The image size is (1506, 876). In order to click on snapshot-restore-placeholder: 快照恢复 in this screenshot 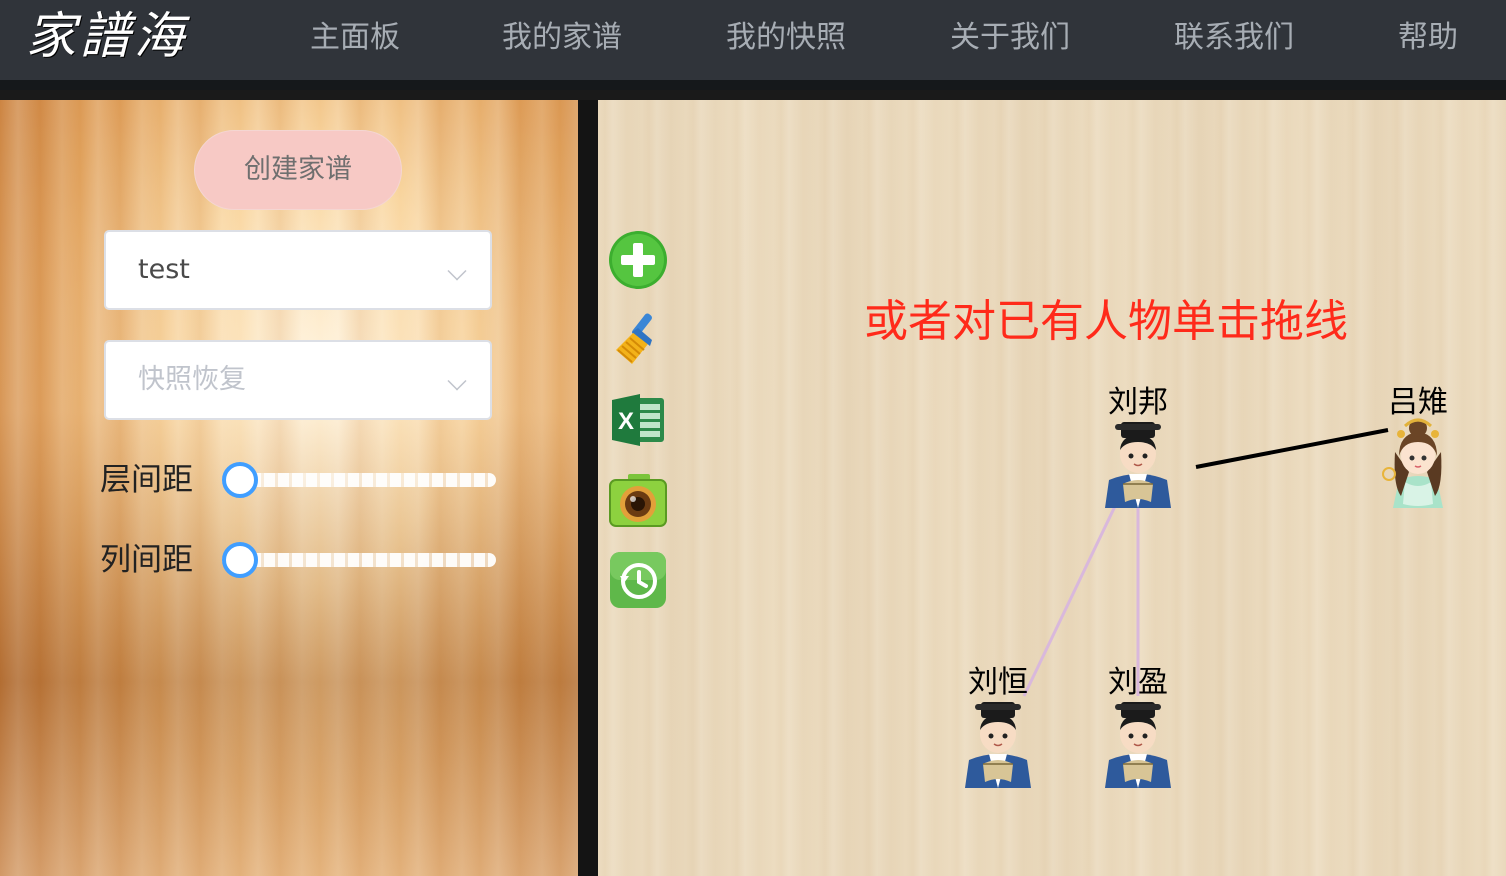, I will do `click(192, 379)`.